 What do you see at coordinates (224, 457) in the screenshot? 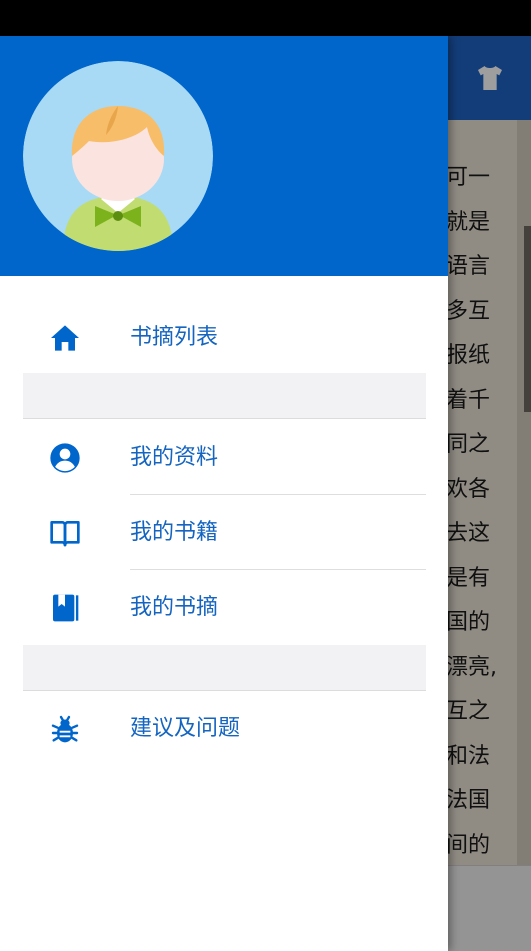
I see `menu-item-my-profile: 我的资料` at bounding box center [224, 457].